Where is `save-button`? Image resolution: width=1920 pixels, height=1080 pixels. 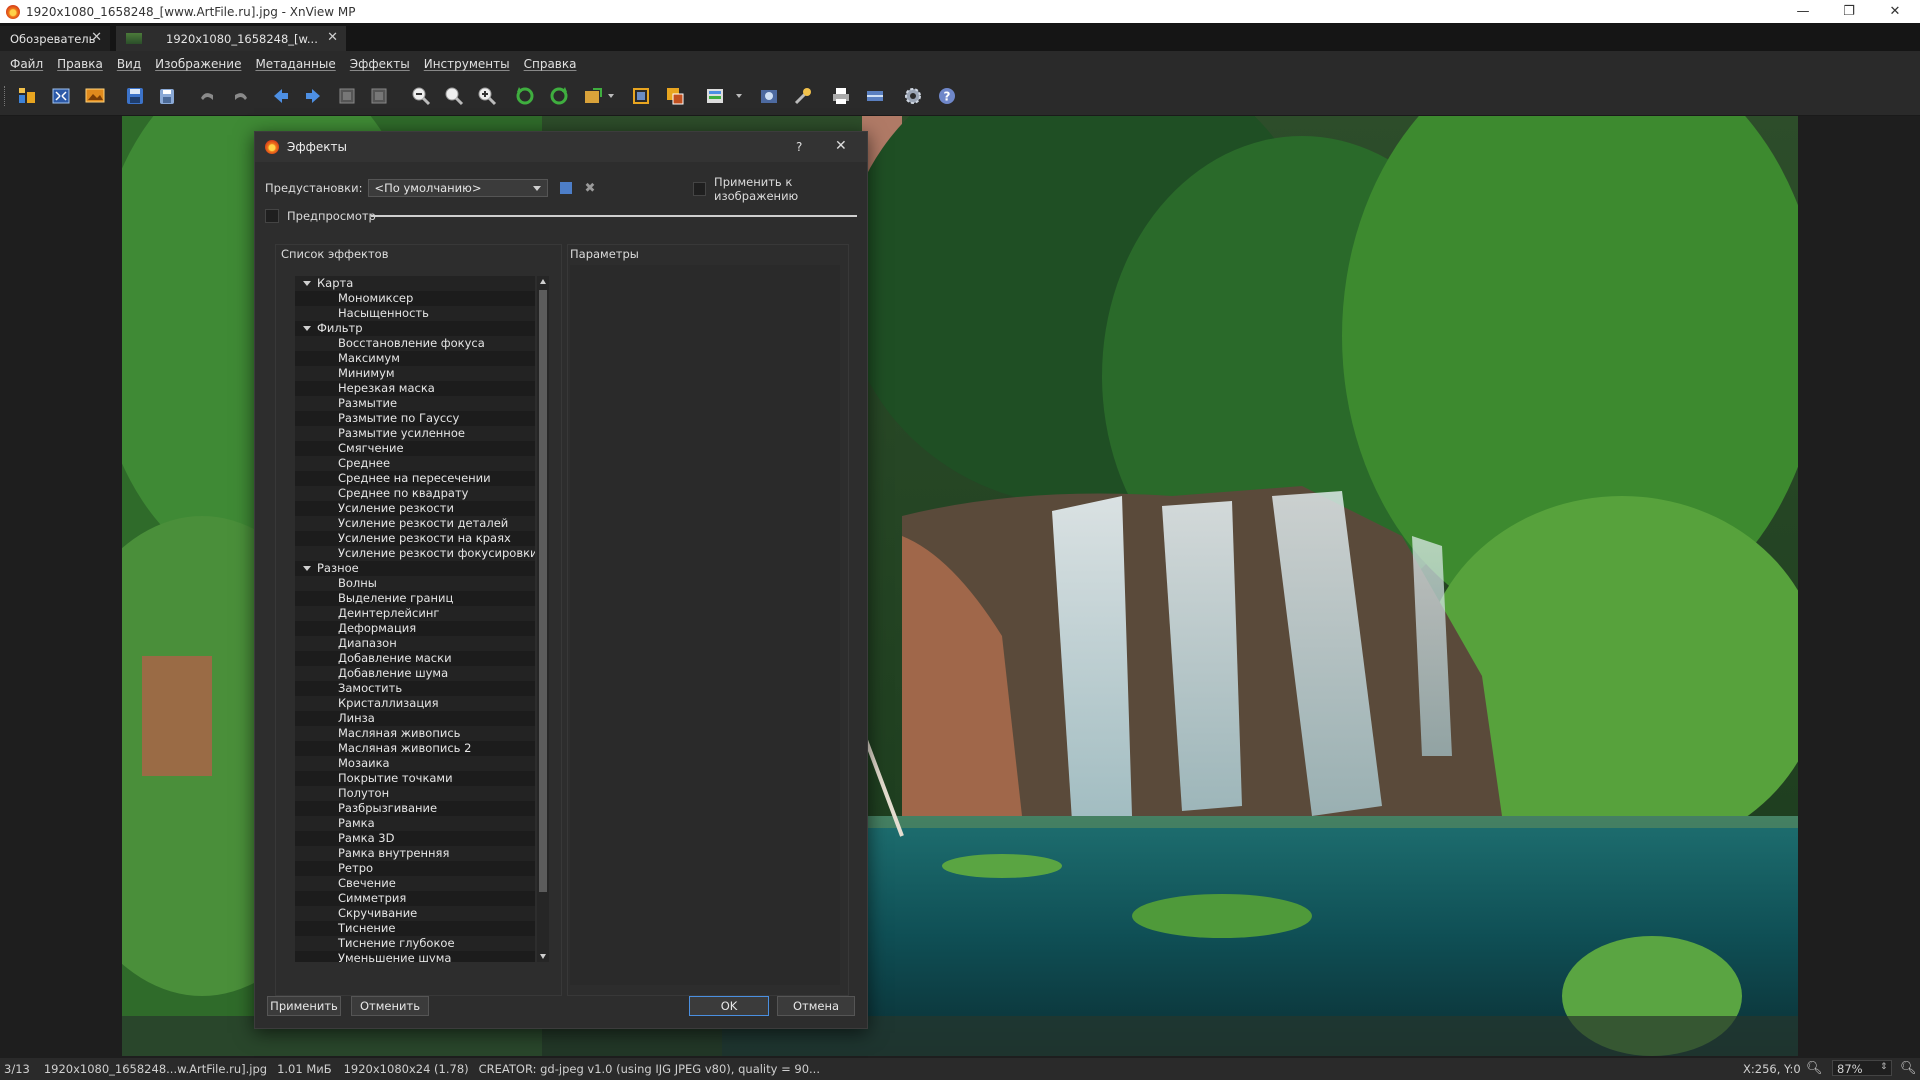 save-button is located at coordinates (135, 96).